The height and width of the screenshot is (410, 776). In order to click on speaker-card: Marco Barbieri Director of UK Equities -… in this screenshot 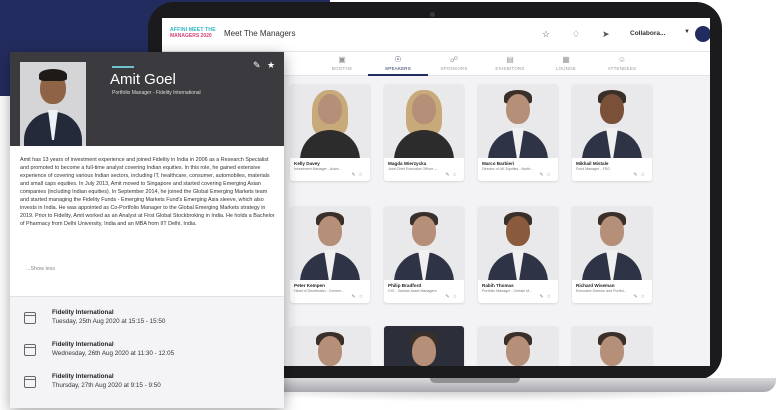, I will do `click(518, 132)`.